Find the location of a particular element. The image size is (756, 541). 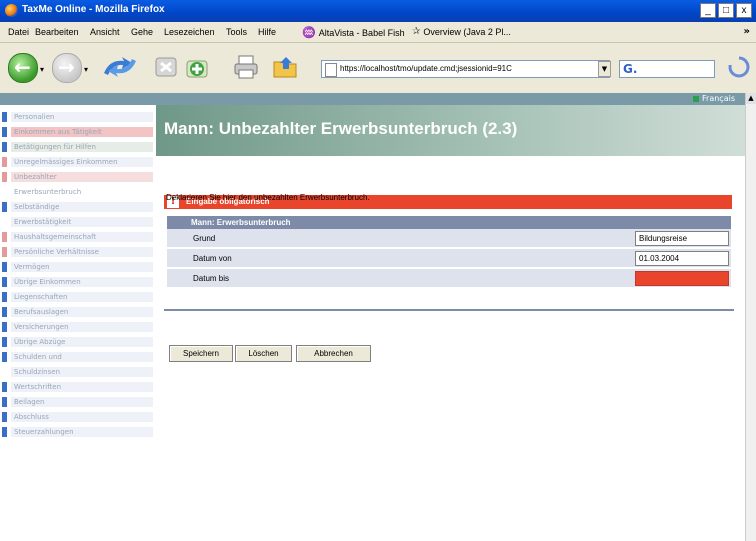

reload-icon is located at coordinates (120, 67).